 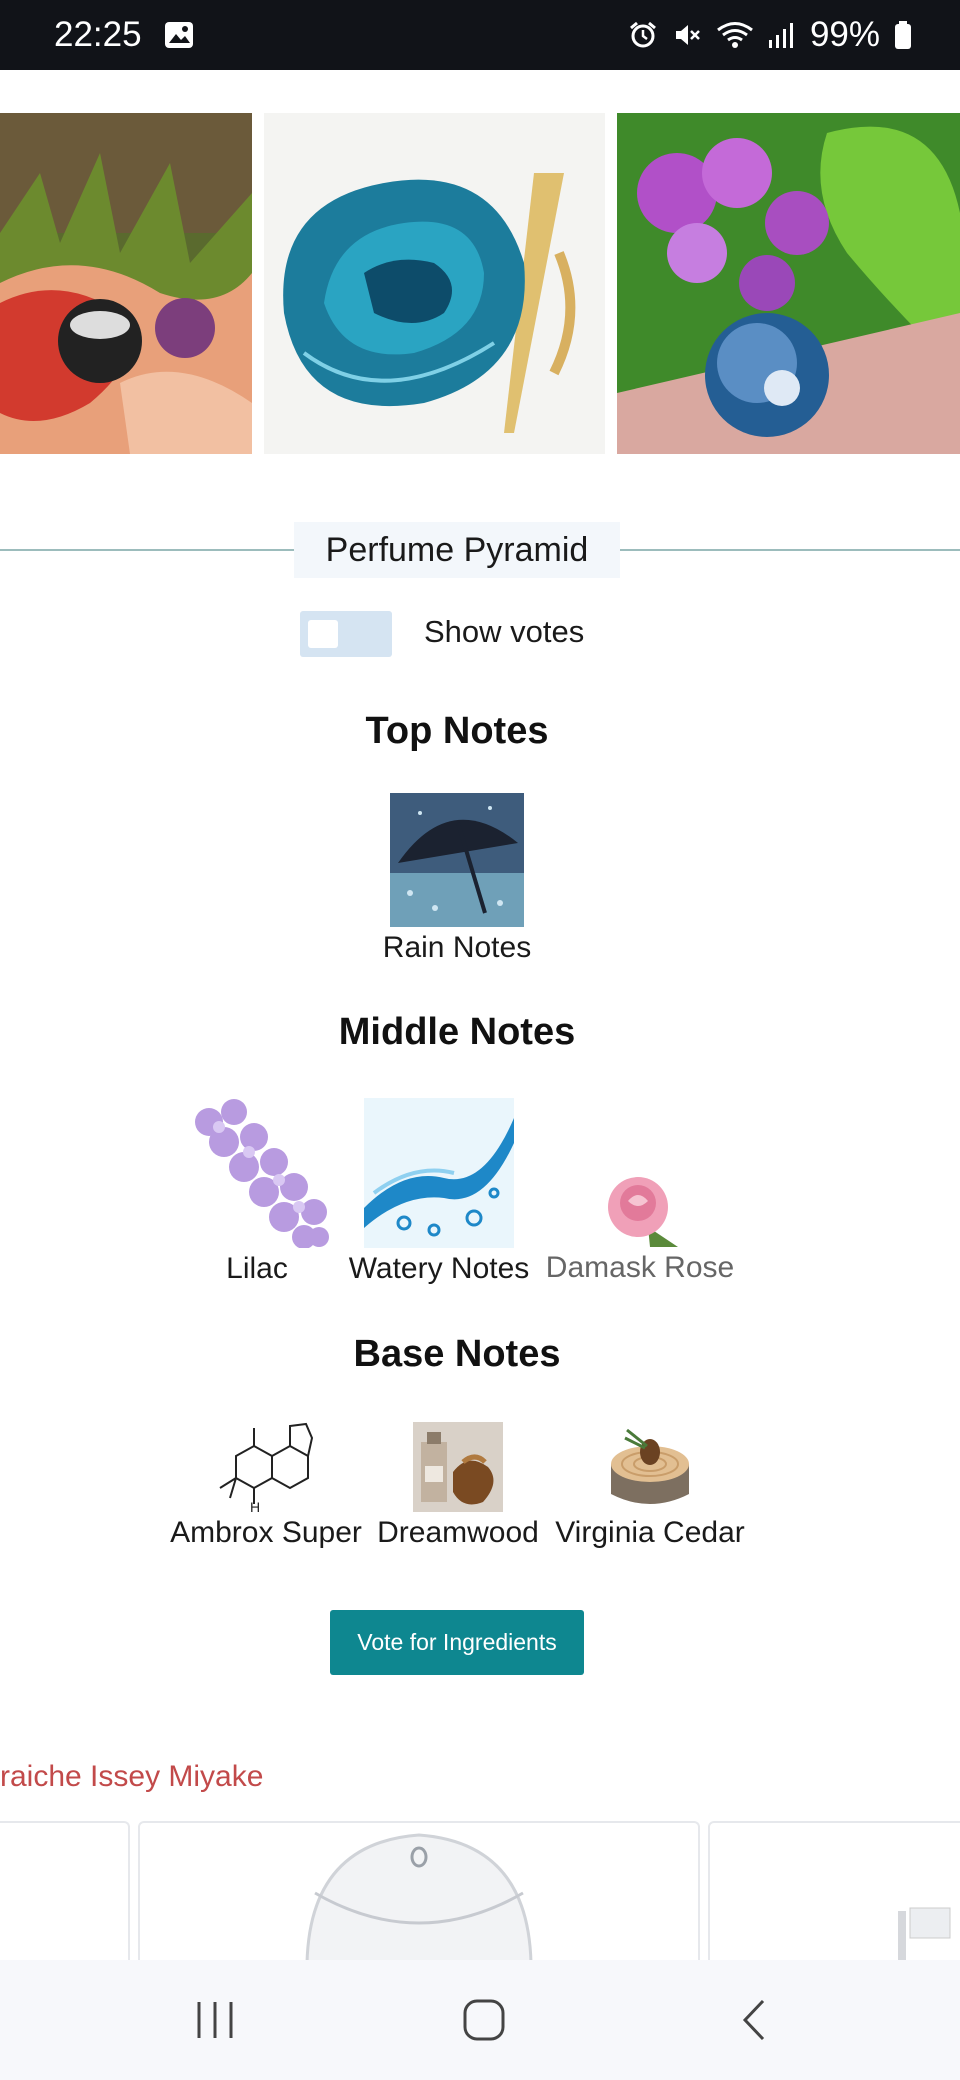 I want to click on blue-perfume-bottle-photo, so click(x=434, y=283).